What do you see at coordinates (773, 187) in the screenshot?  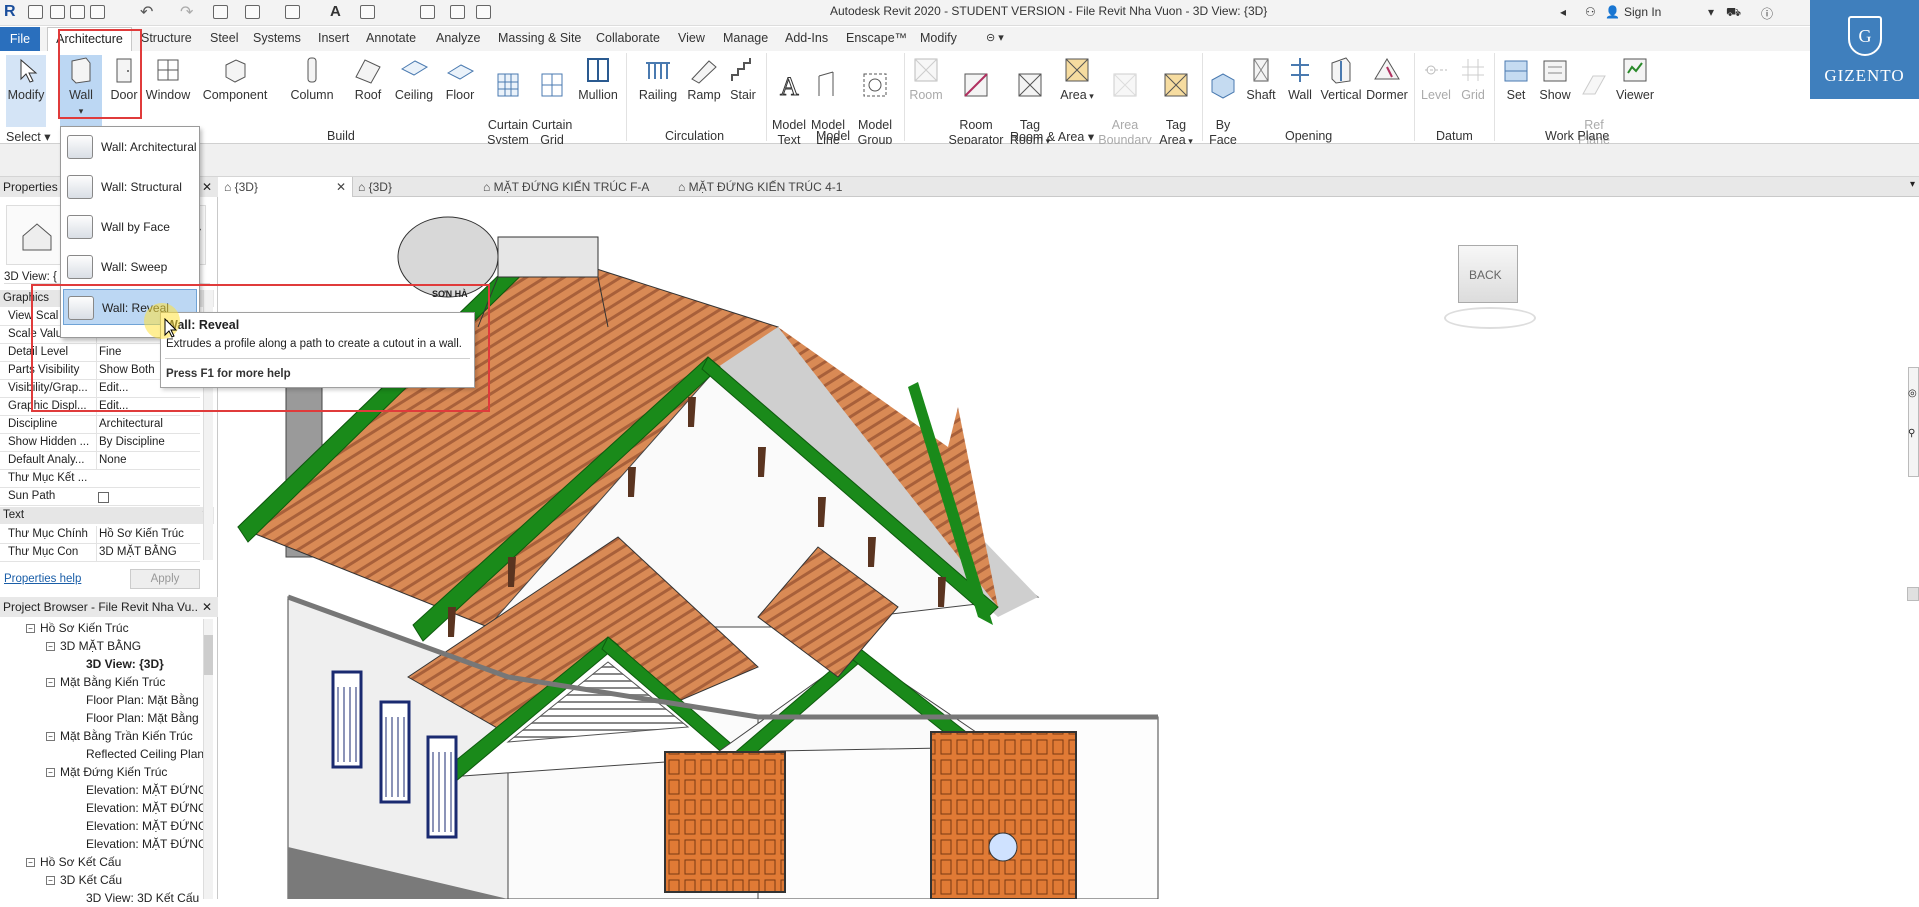 I see `view-tab-elevation-41: ⌂ MẶT ĐỨNG KIẾN TRÚC 4-1` at bounding box center [773, 187].